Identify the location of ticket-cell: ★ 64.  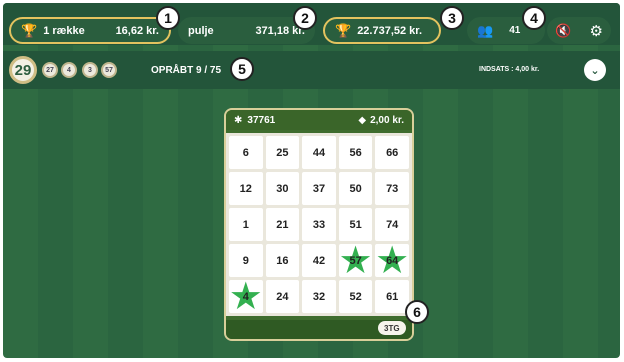
(392, 261).